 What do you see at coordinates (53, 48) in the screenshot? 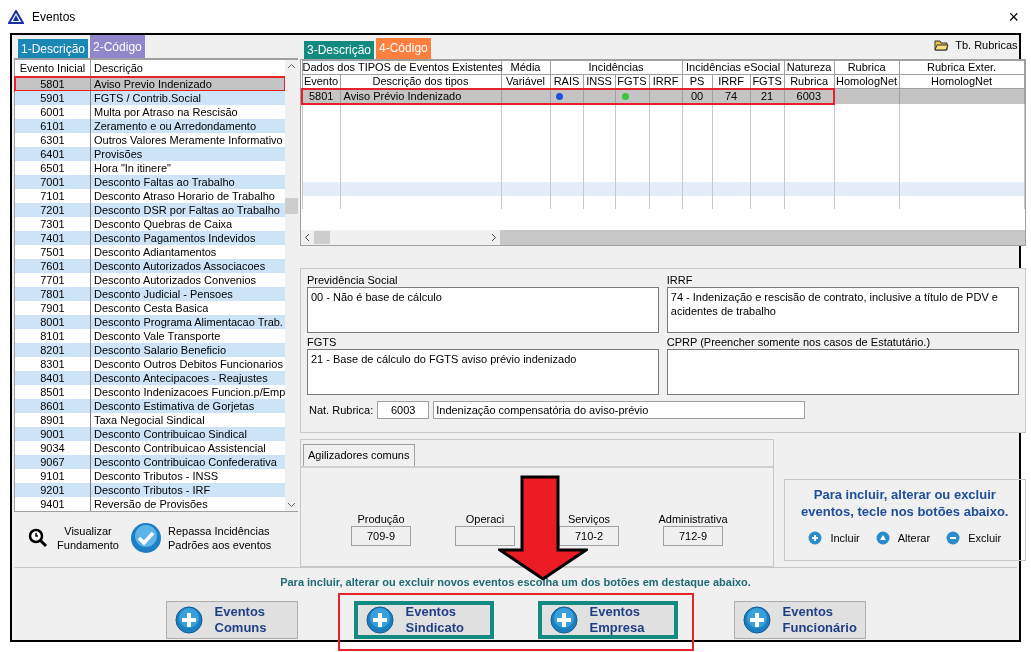
I see `tab: 1-Descrição` at bounding box center [53, 48].